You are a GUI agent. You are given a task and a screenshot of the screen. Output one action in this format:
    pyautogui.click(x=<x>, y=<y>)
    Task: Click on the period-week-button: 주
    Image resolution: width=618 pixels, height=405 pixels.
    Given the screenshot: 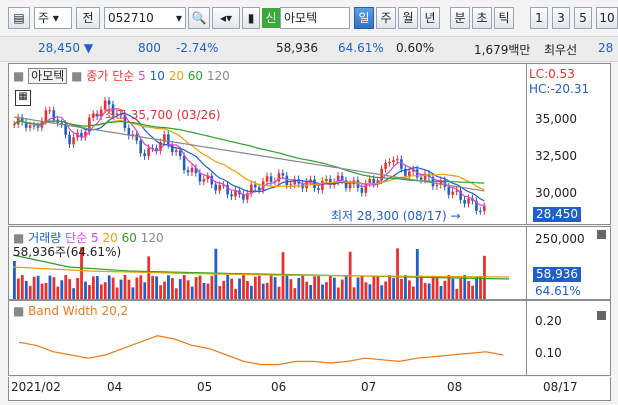 What is the action you would take?
    pyautogui.click(x=386, y=18)
    